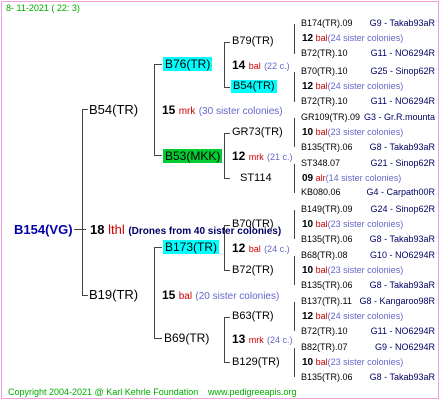 Image resolution: width=440 pixels, height=400 pixels. Describe the element at coordinates (253, 316) in the screenshot. I see `ggp-7: B63(TR)` at that location.